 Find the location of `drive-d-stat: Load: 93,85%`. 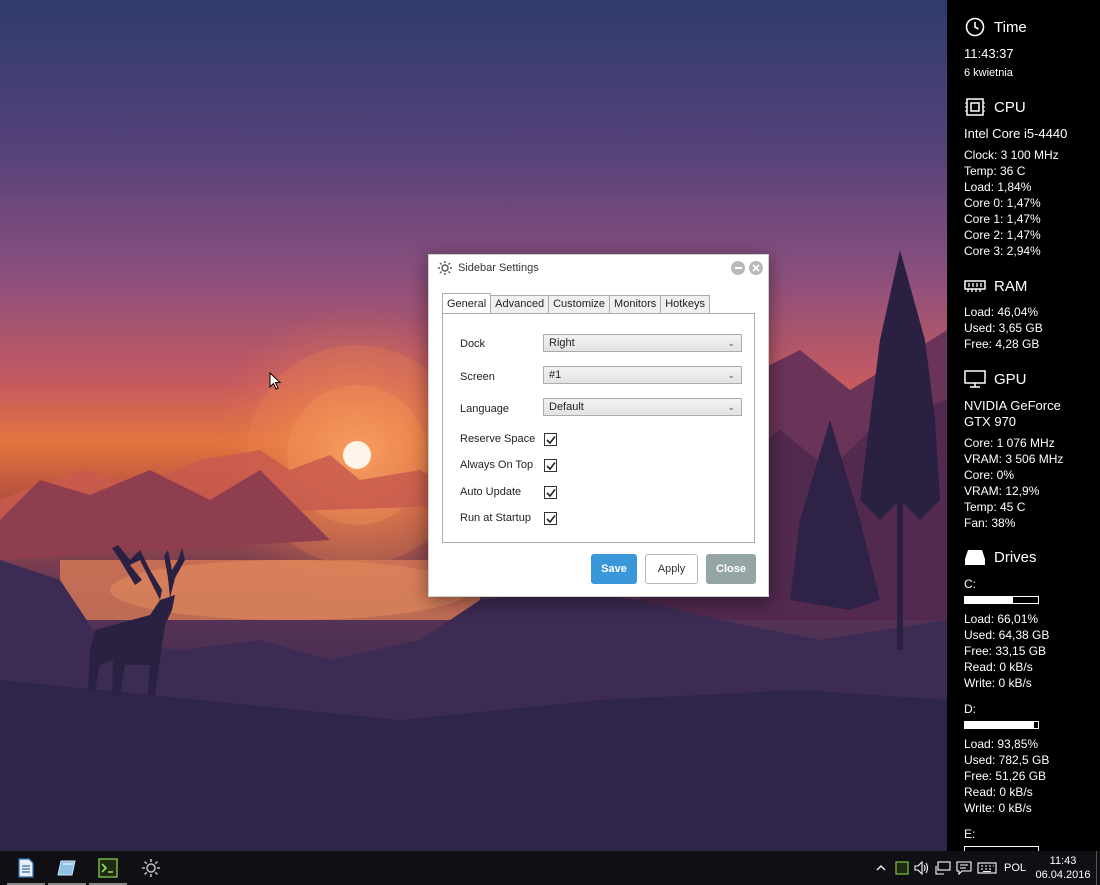

drive-d-stat: Load: 93,85% is located at coordinates (1001, 744).